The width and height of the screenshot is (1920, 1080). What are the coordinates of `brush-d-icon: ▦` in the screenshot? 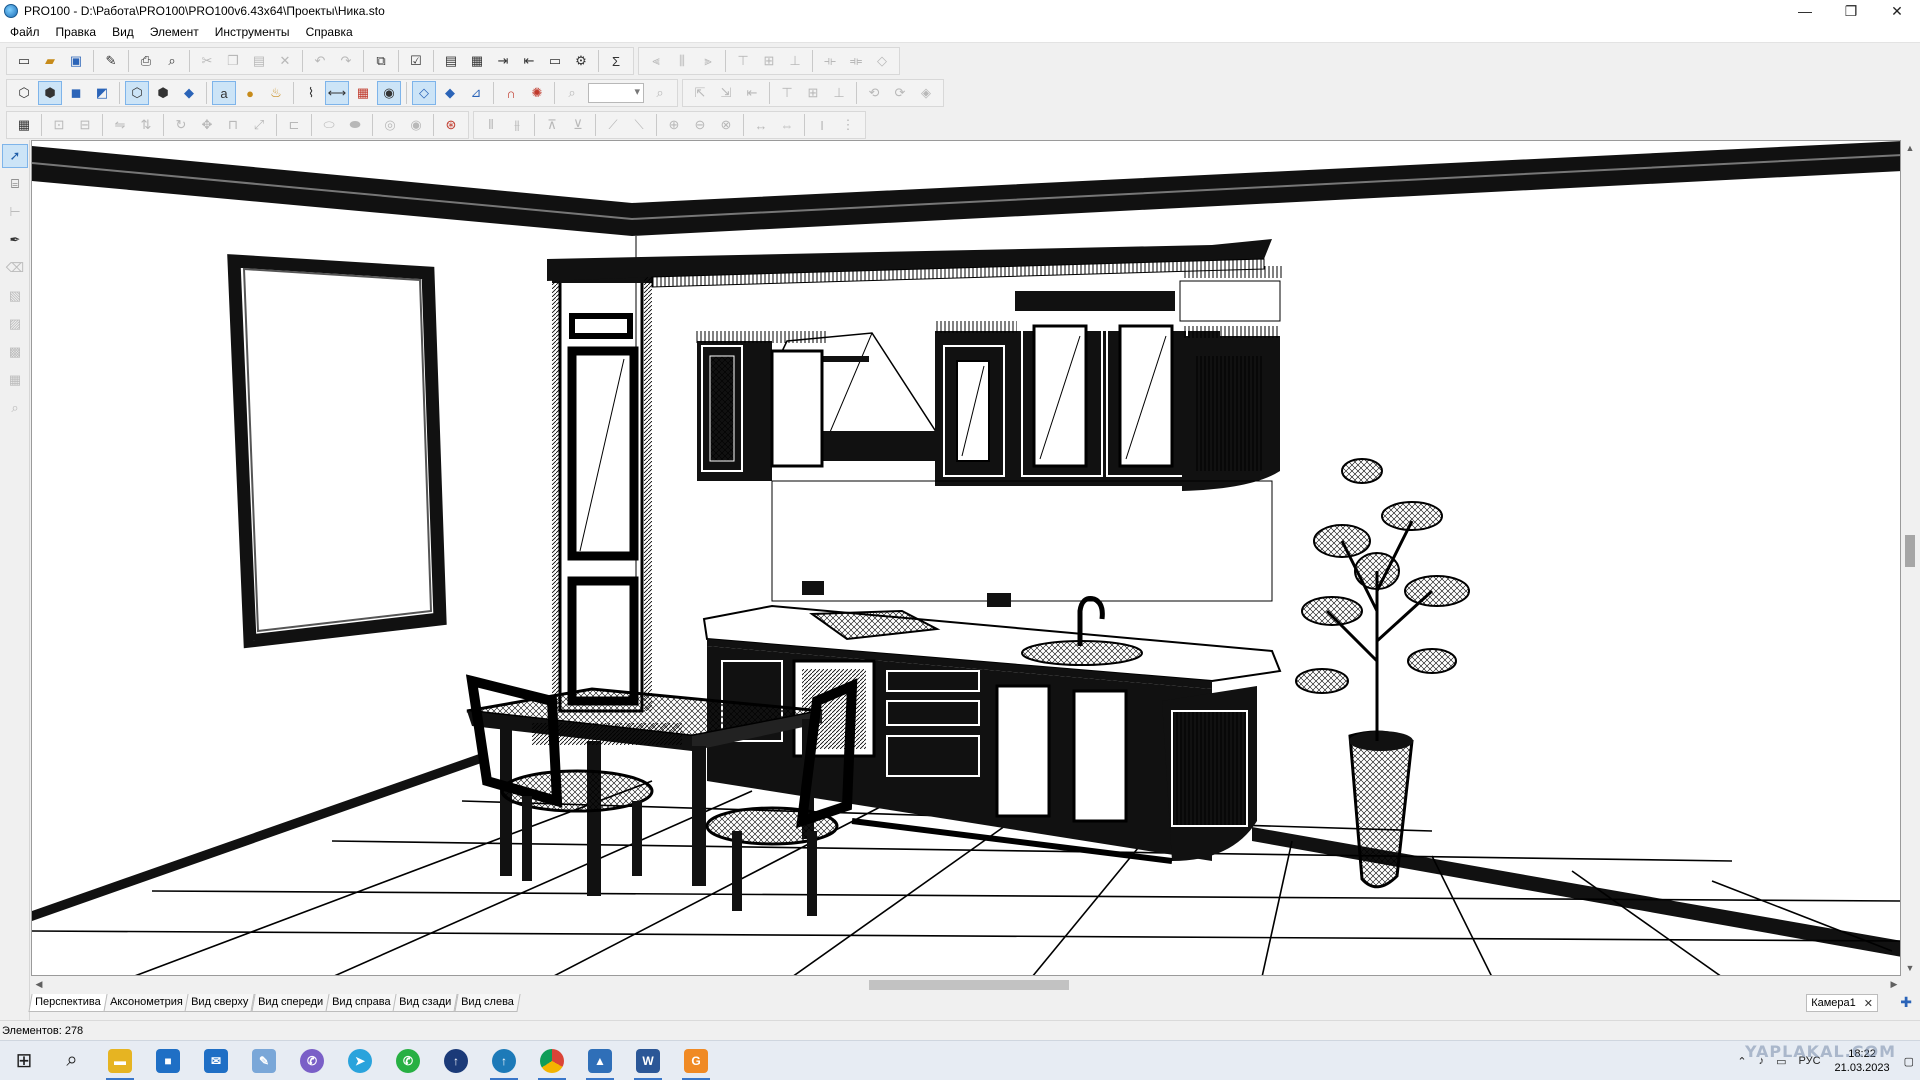 It's located at (15, 380).